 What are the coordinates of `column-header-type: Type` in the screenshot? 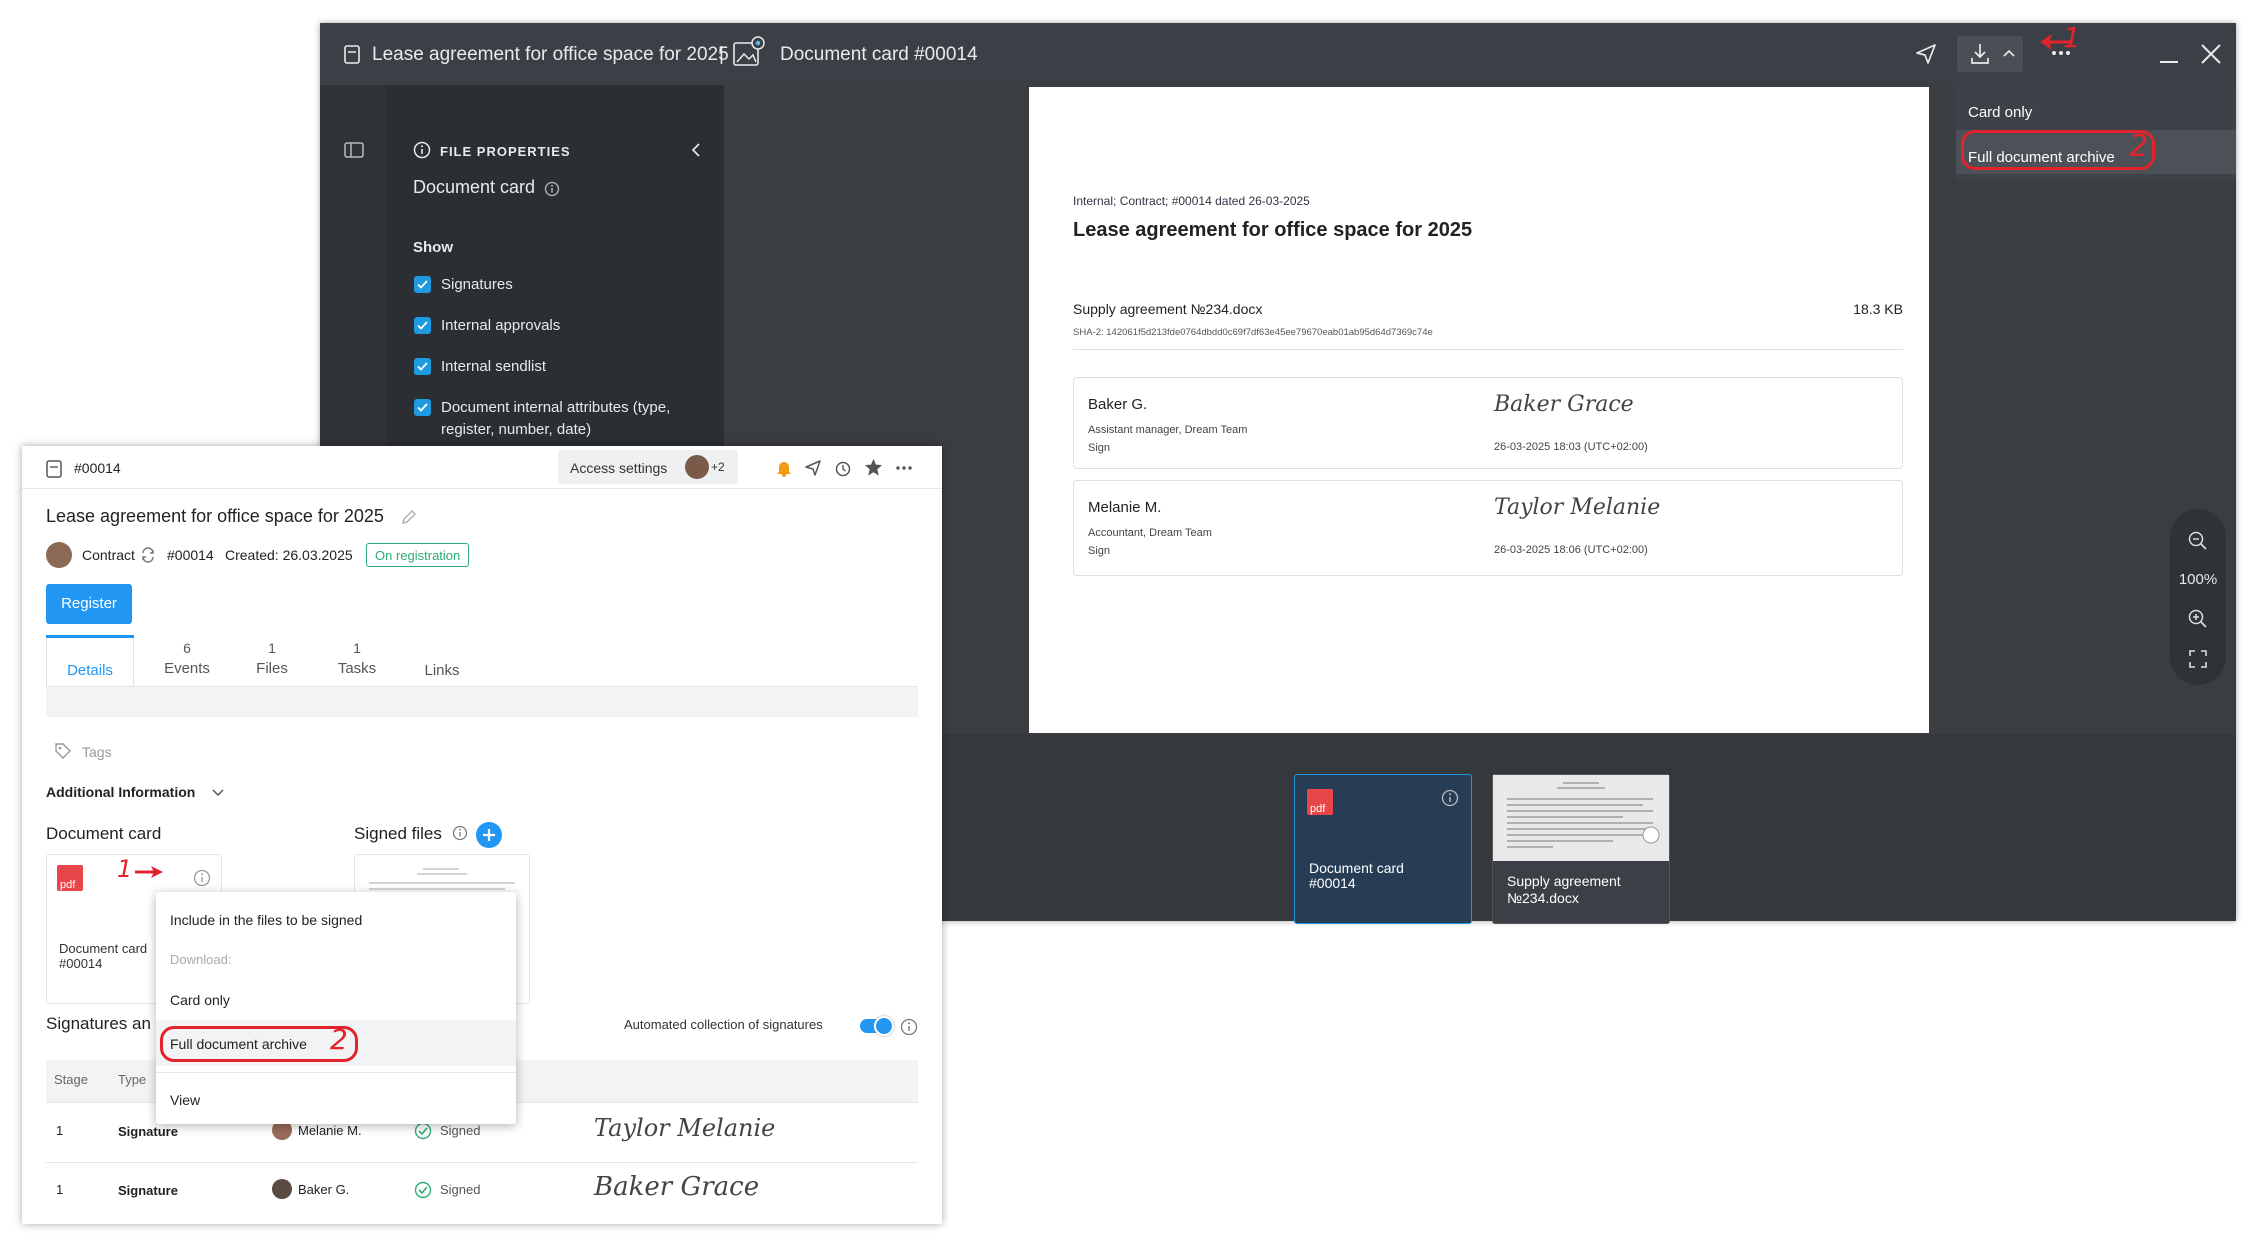 It's located at (132, 1079).